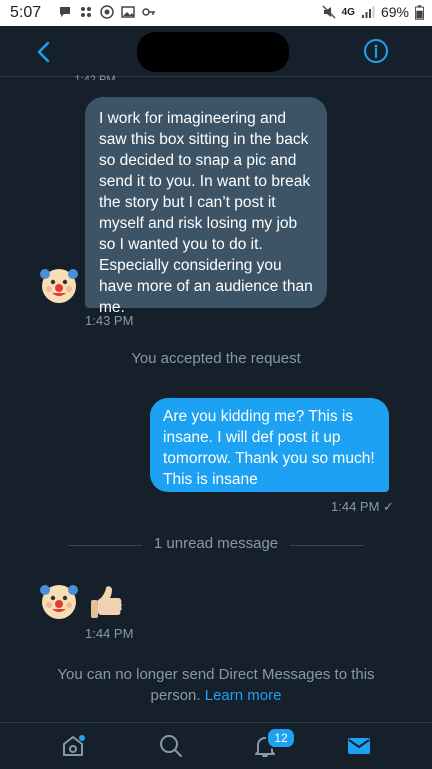 This screenshot has height=769, width=432. I want to click on message-timestamp: 1:44 PM, so click(109, 633).